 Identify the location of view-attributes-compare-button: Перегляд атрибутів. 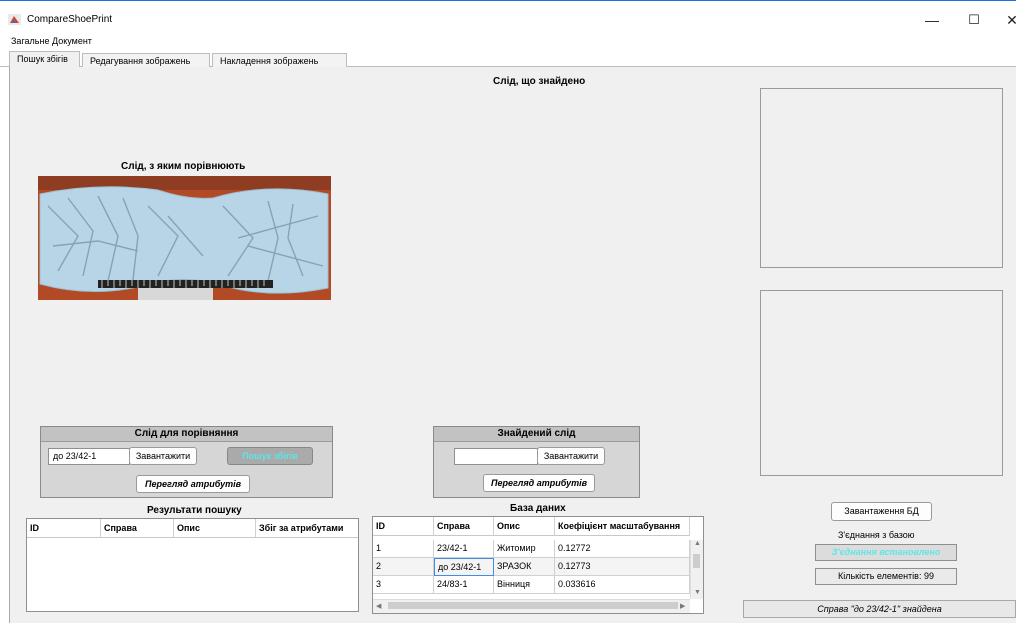
(193, 484).